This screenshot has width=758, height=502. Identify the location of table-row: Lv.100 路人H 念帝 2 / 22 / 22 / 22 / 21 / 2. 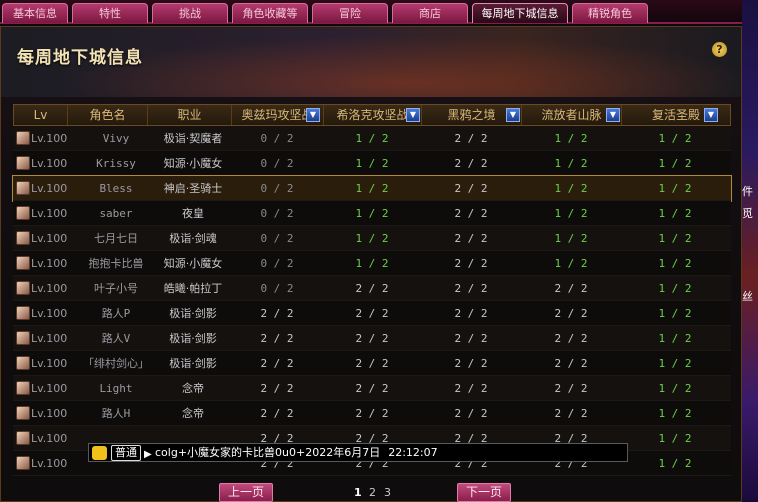
(372, 413).